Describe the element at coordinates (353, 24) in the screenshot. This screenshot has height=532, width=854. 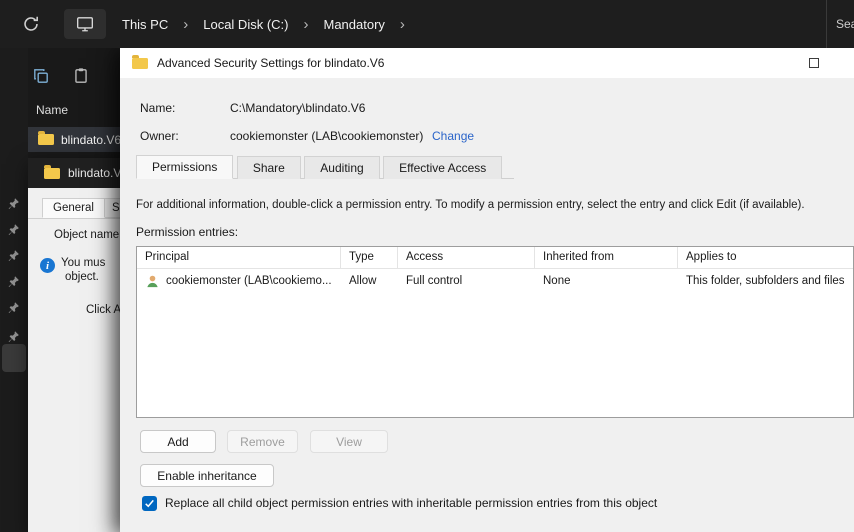
I see `breadcrumb-item-mandatory: Mandatory` at that location.